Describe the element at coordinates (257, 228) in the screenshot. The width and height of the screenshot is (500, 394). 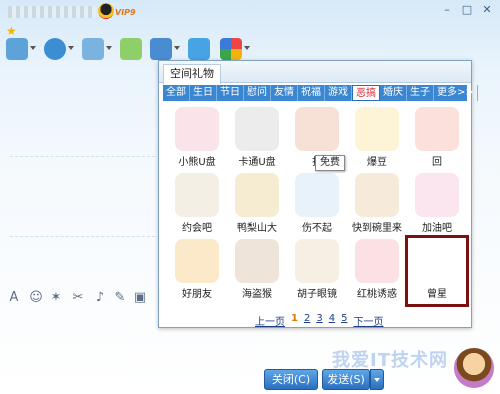
I see `gift-label: 鸭梨山大` at that location.